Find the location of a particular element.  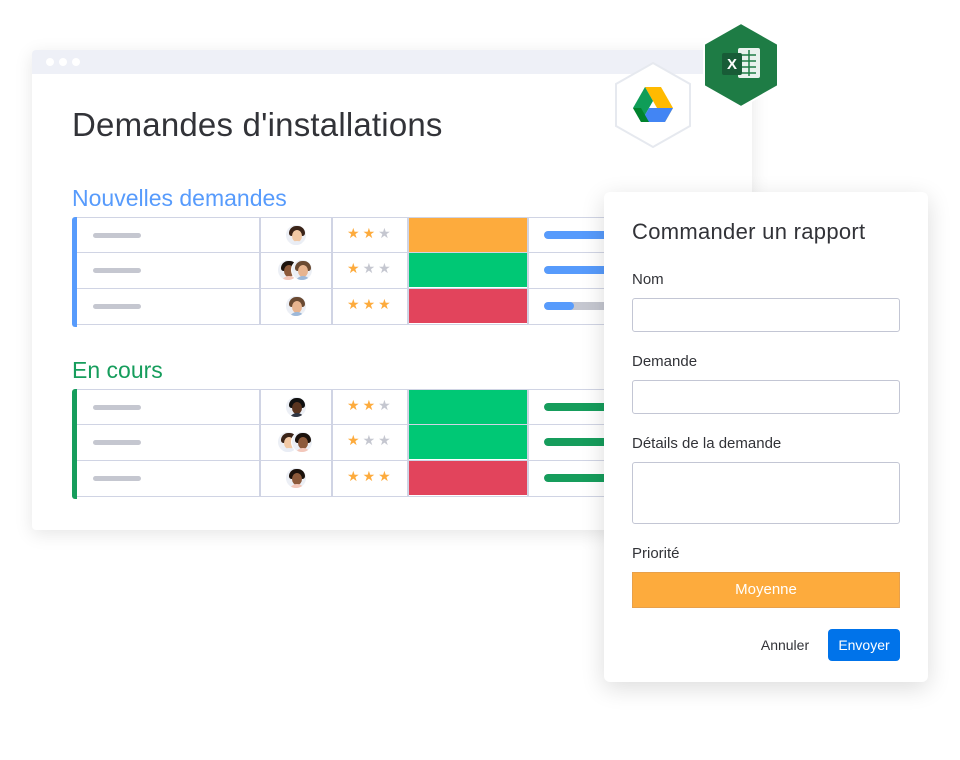

group-title-new-requests: Nouvelles demandes is located at coordinates (179, 198).